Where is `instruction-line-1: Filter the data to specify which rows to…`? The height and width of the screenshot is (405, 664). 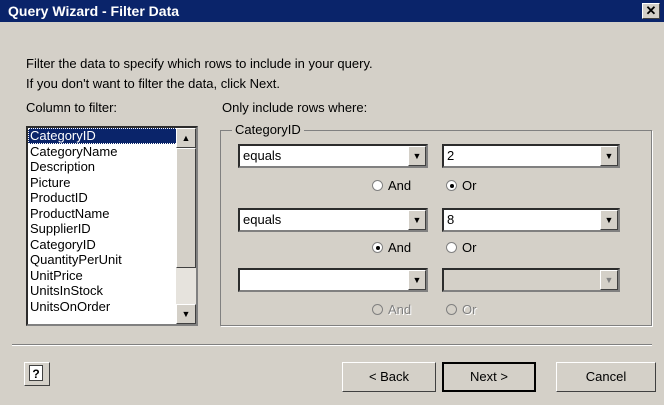 instruction-line-1: Filter the data to specify which rows to… is located at coordinates (199, 63).